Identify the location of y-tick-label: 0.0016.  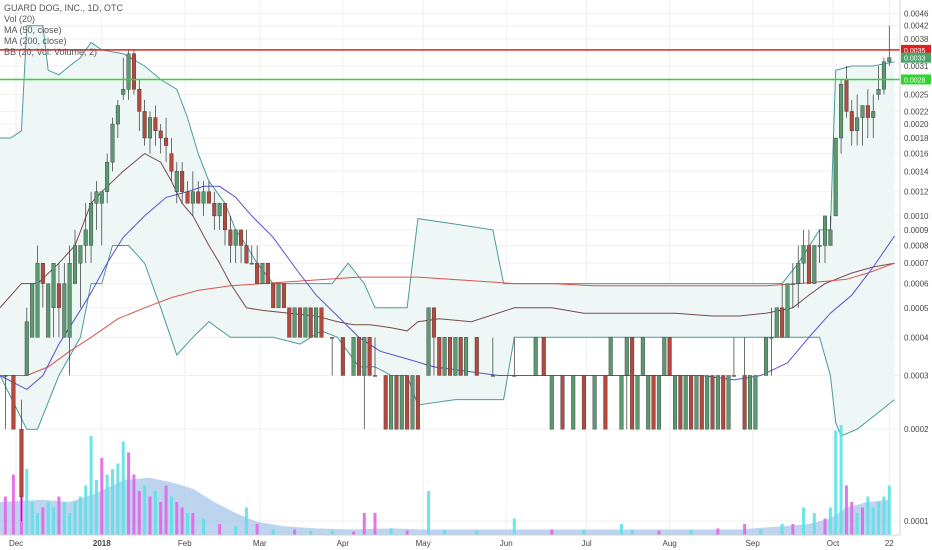
(916, 154).